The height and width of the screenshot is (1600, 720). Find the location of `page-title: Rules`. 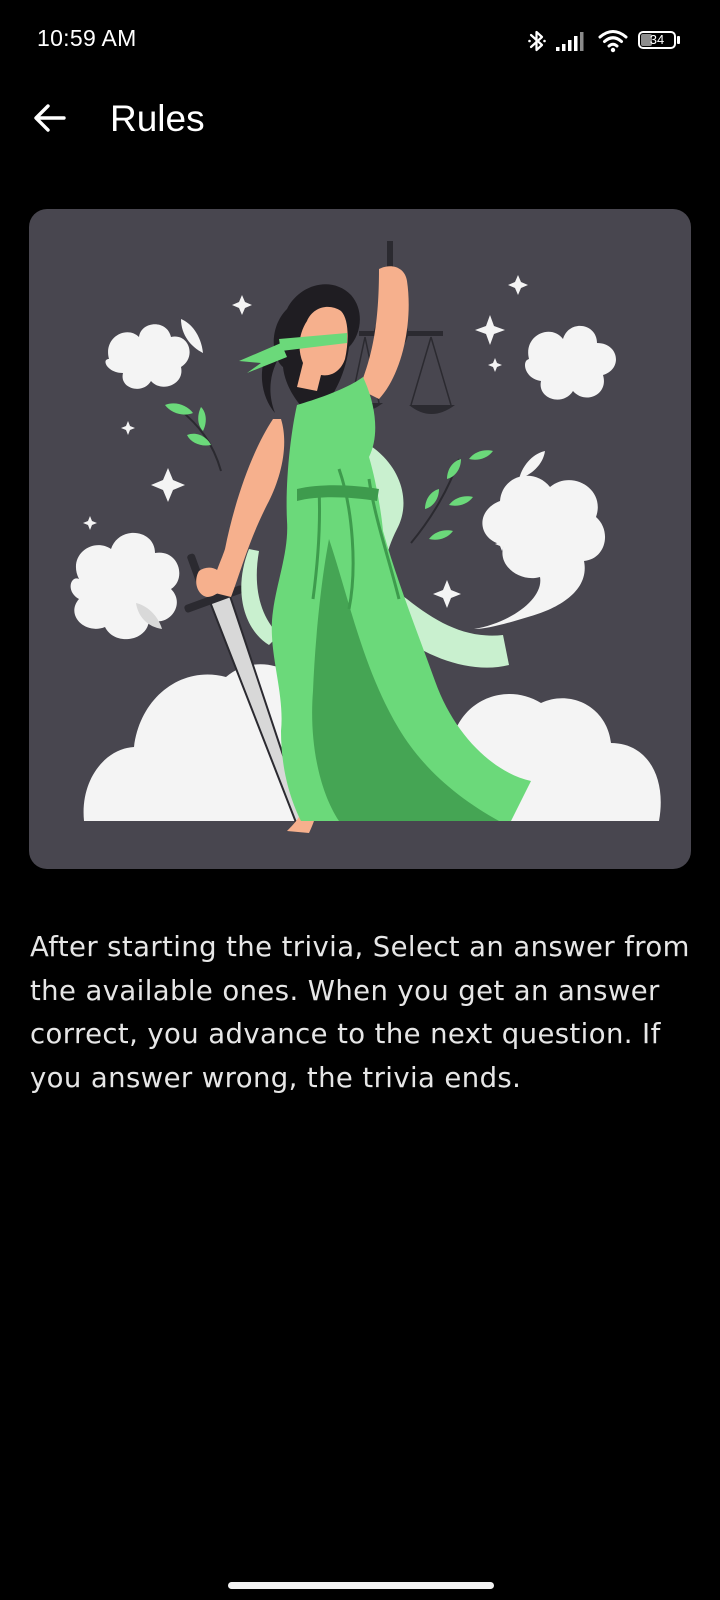

page-title: Rules is located at coordinates (157, 118).